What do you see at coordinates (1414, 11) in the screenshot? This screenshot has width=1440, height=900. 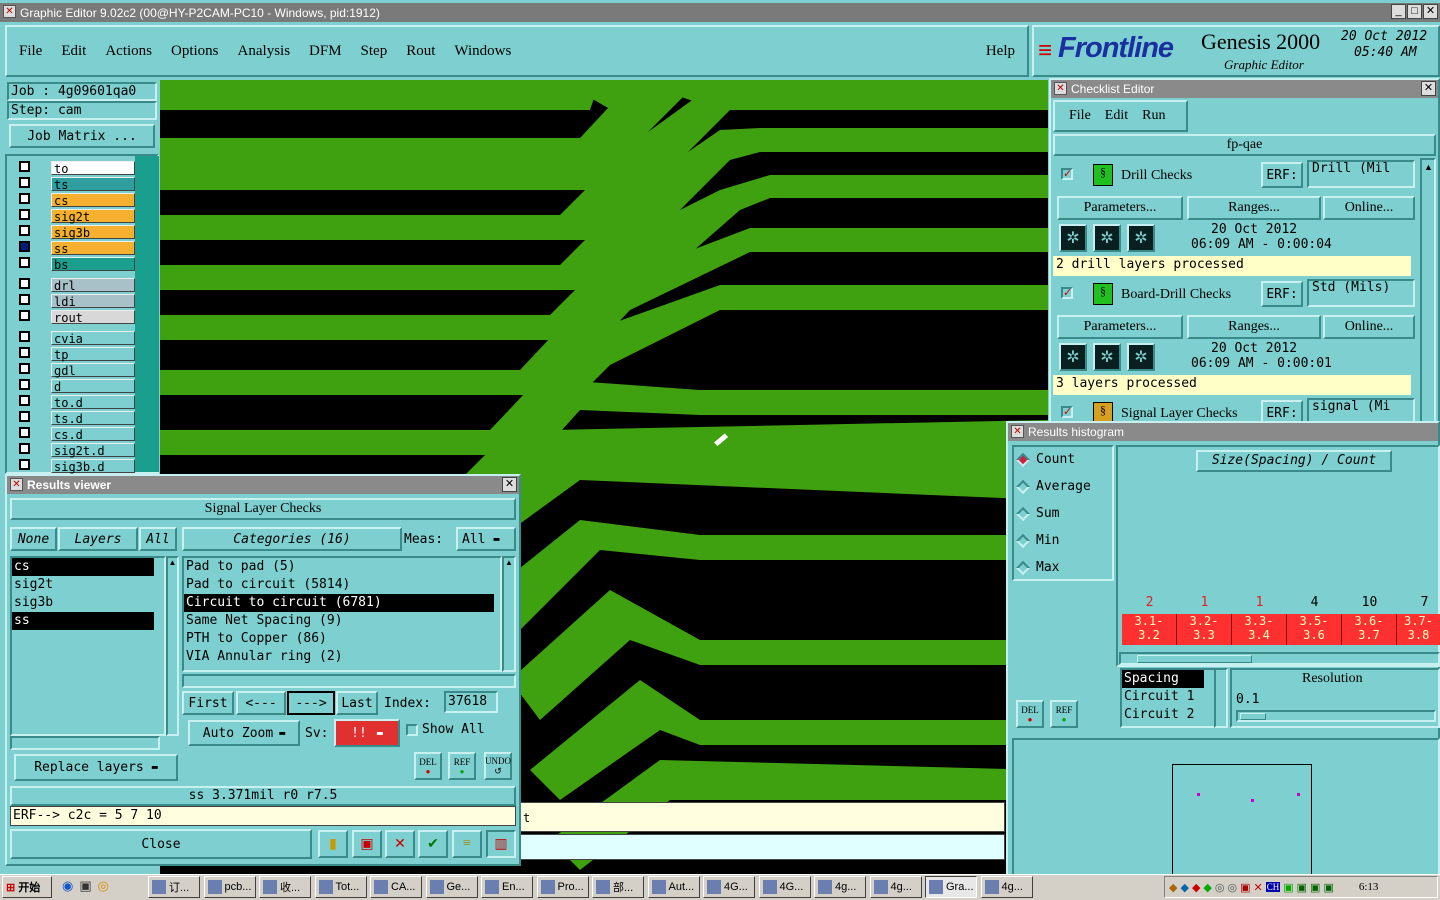 I see `maximize-icon: □` at bounding box center [1414, 11].